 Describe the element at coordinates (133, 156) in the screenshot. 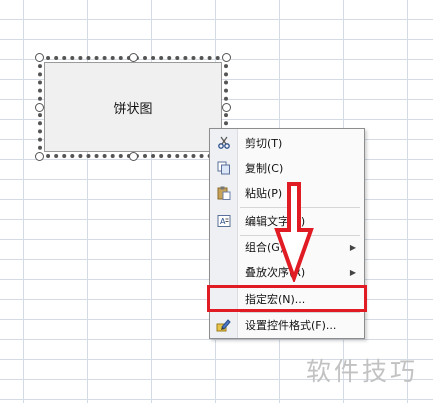

I see `resize-handle-bottom` at that location.